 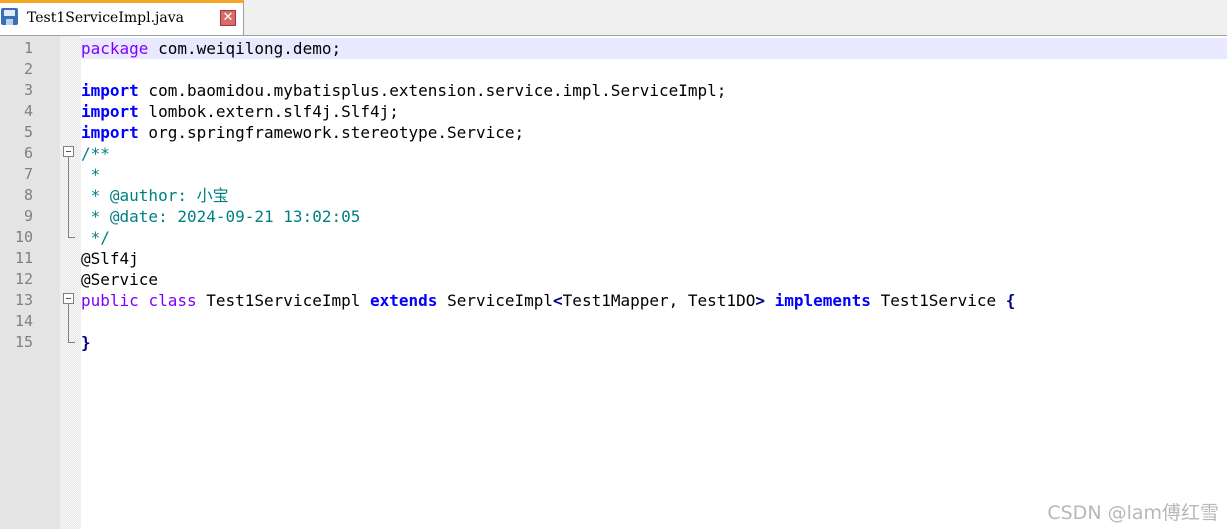 What do you see at coordinates (23, 258) in the screenshot?
I see `line-number: 11` at bounding box center [23, 258].